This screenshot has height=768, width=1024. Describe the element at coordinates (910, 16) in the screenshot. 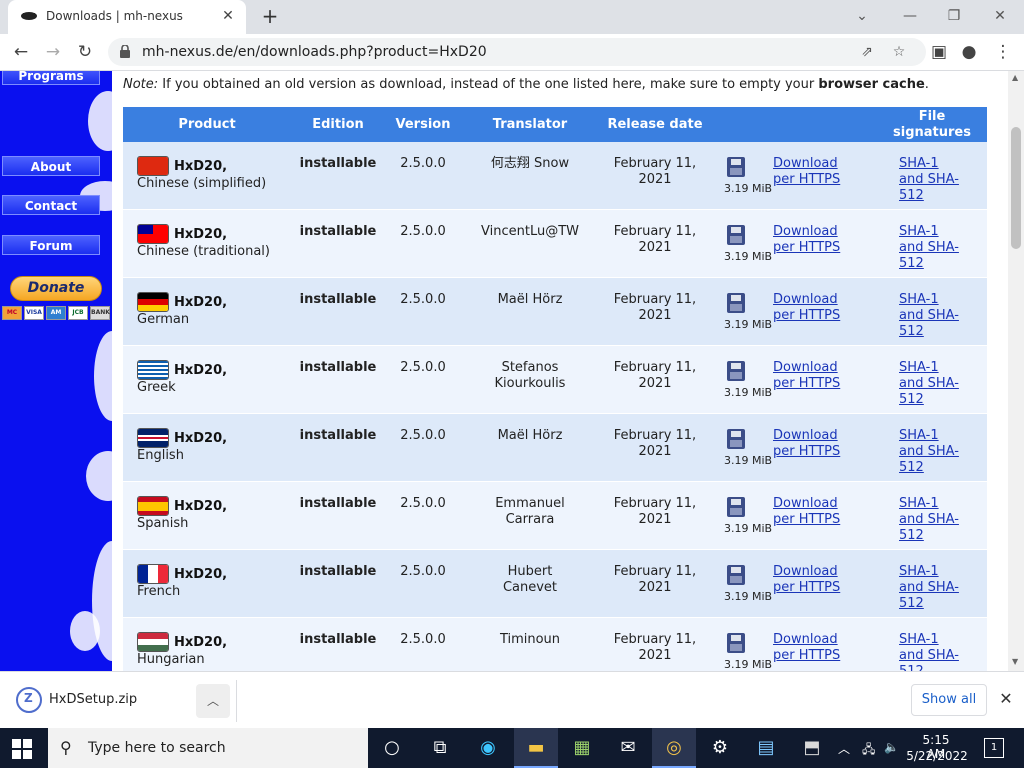

I see `minimize-button: —` at that location.